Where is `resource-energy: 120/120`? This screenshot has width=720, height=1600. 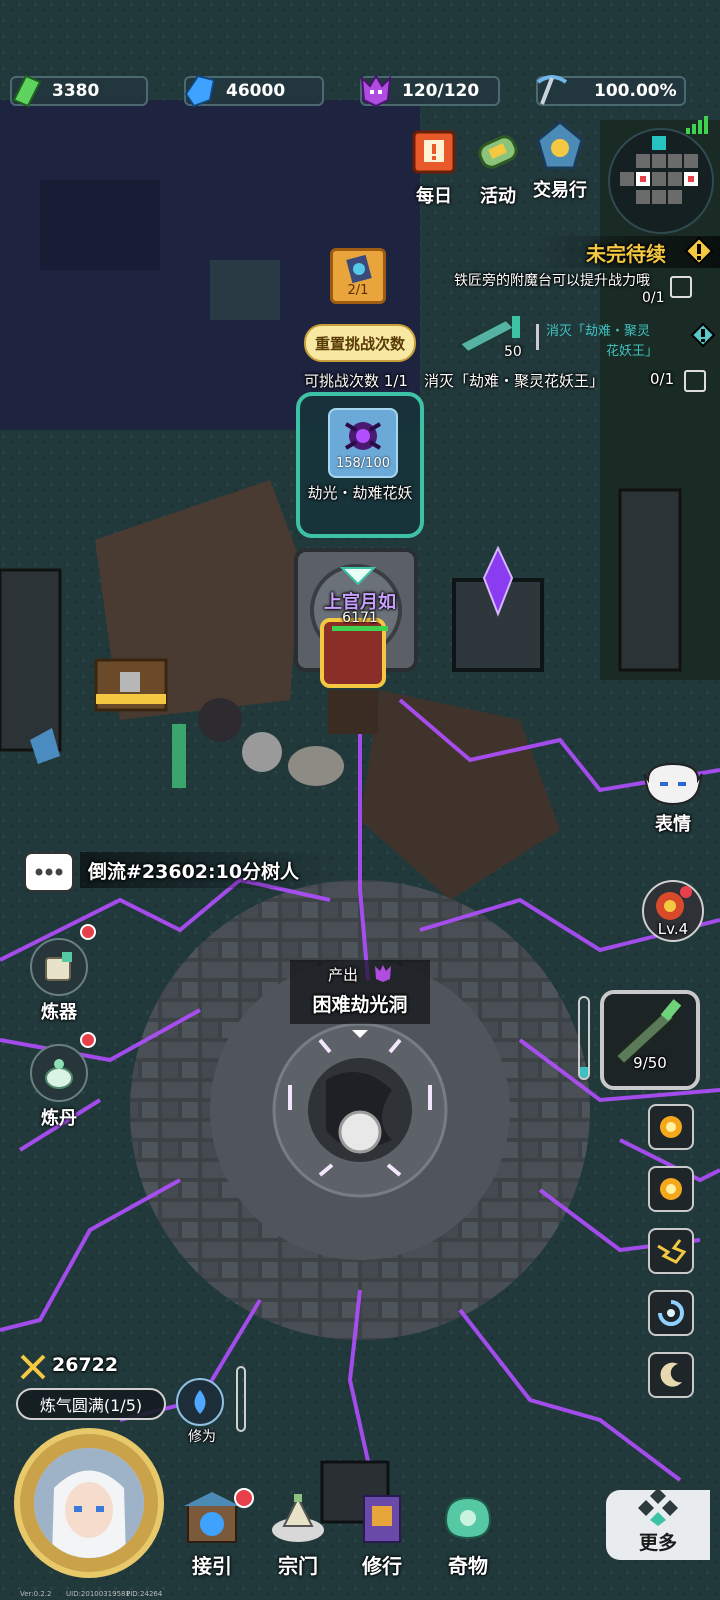 resource-energy: 120/120 is located at coordinates (430, 91).